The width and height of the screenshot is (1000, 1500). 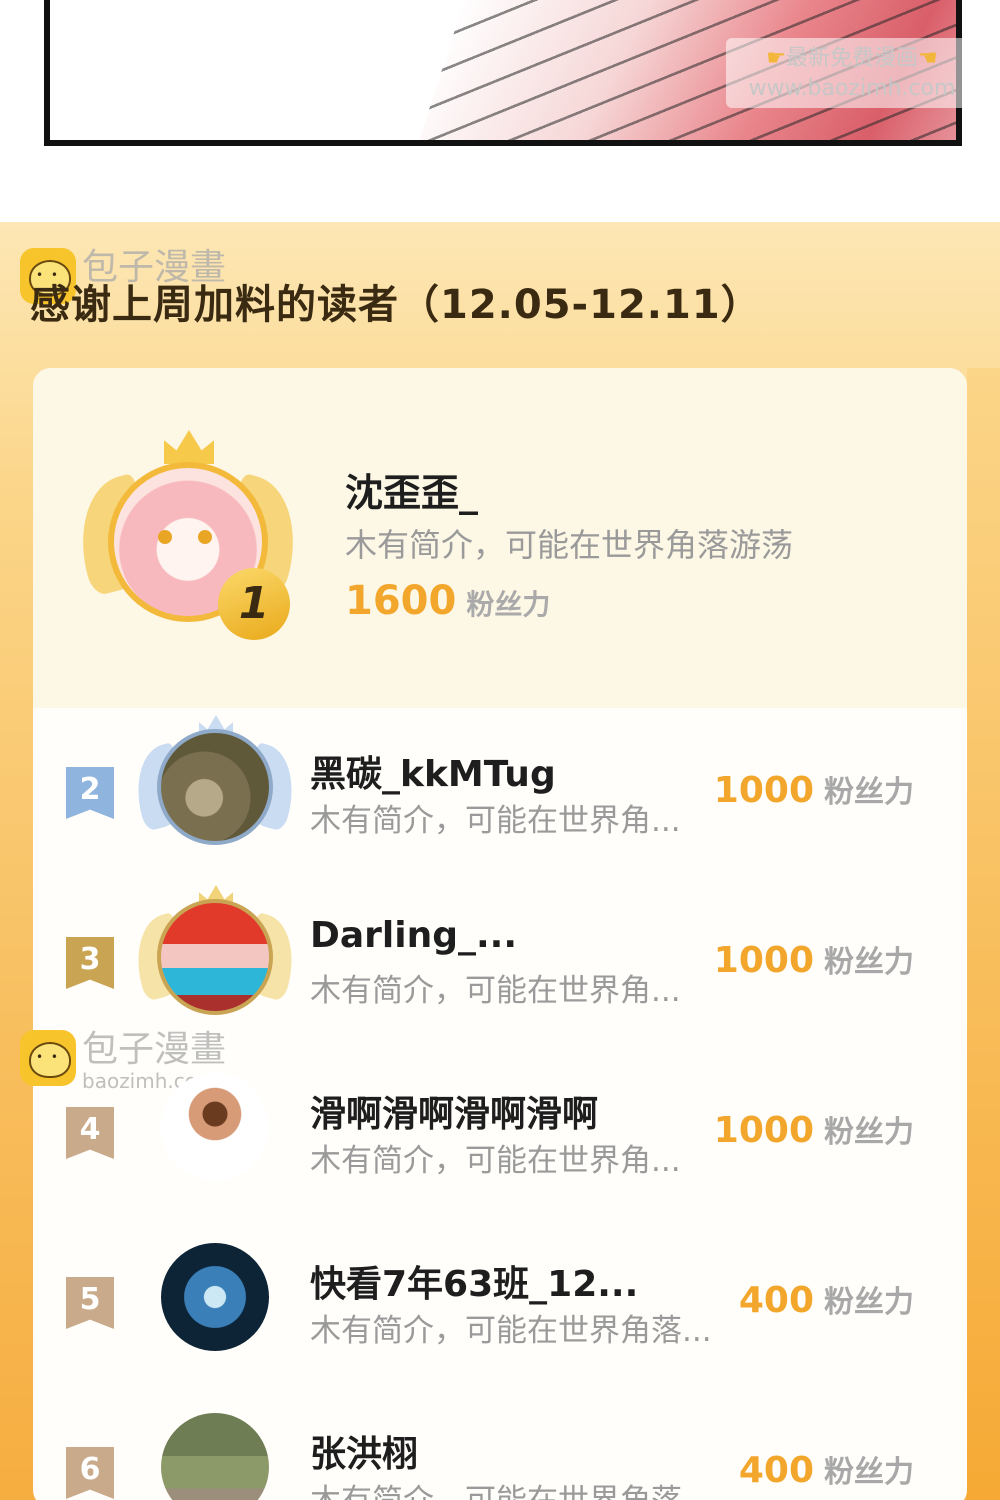 What do you see at coordinates (500, 800) in the screenshot?
I see `list-item: 2 黑碳_kkMTug 木有简介，可能在世界角... 1000 粉丝力` at bounding box center [500, 800].